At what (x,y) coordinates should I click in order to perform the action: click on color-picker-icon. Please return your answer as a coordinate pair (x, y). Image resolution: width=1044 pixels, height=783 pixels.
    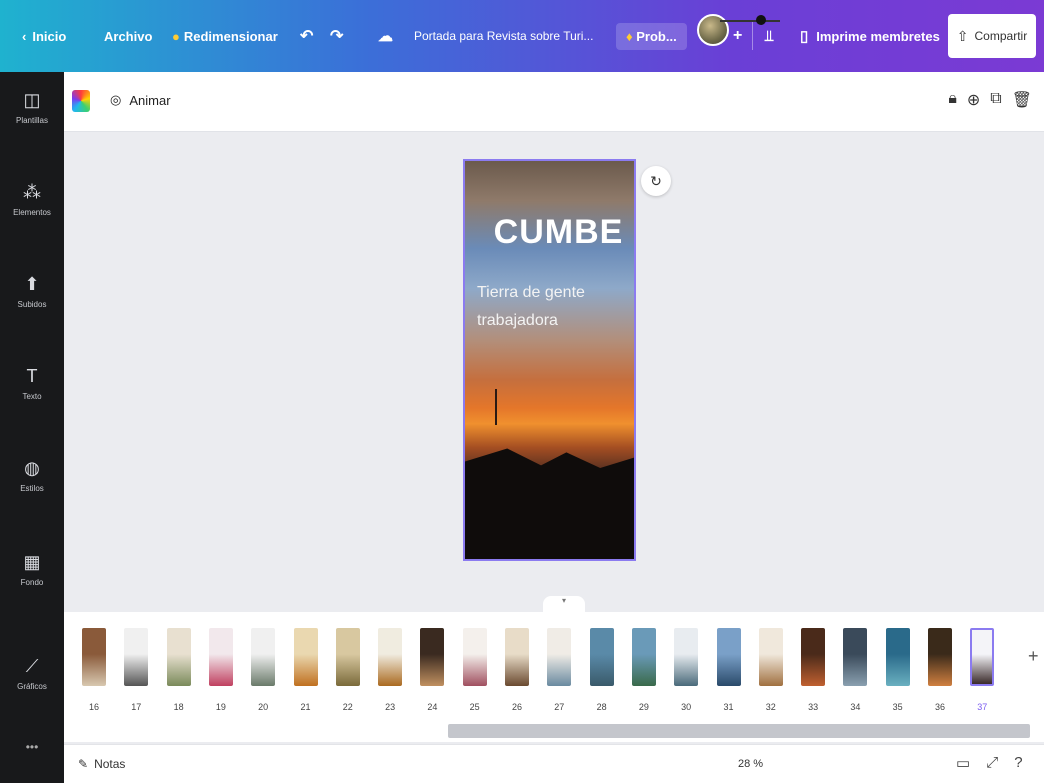
    Looking at the image, I should click on (81, 101).